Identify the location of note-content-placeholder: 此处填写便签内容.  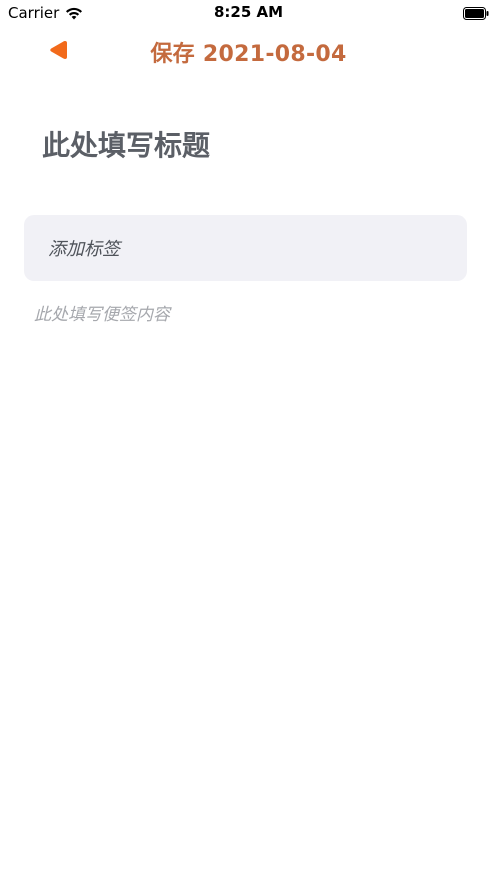
(102, 315).